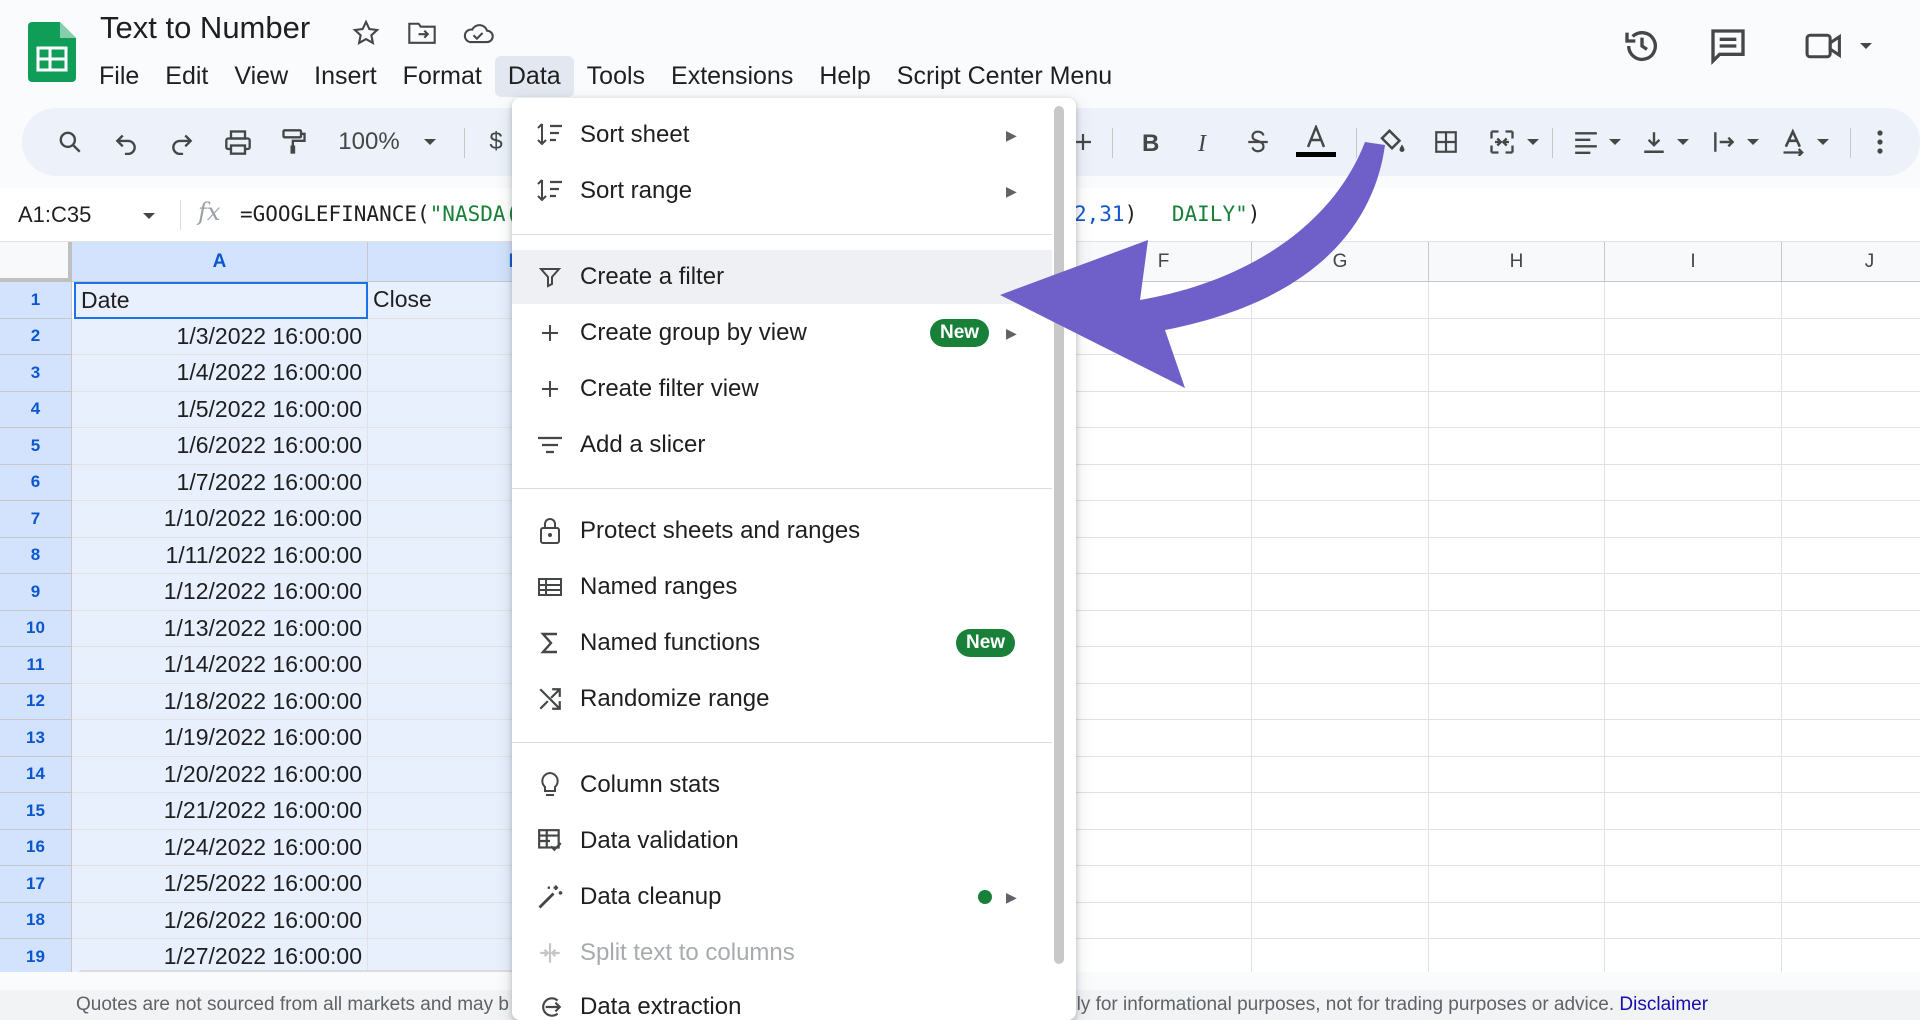  I want to click on redo-icon, so click(182, 142).